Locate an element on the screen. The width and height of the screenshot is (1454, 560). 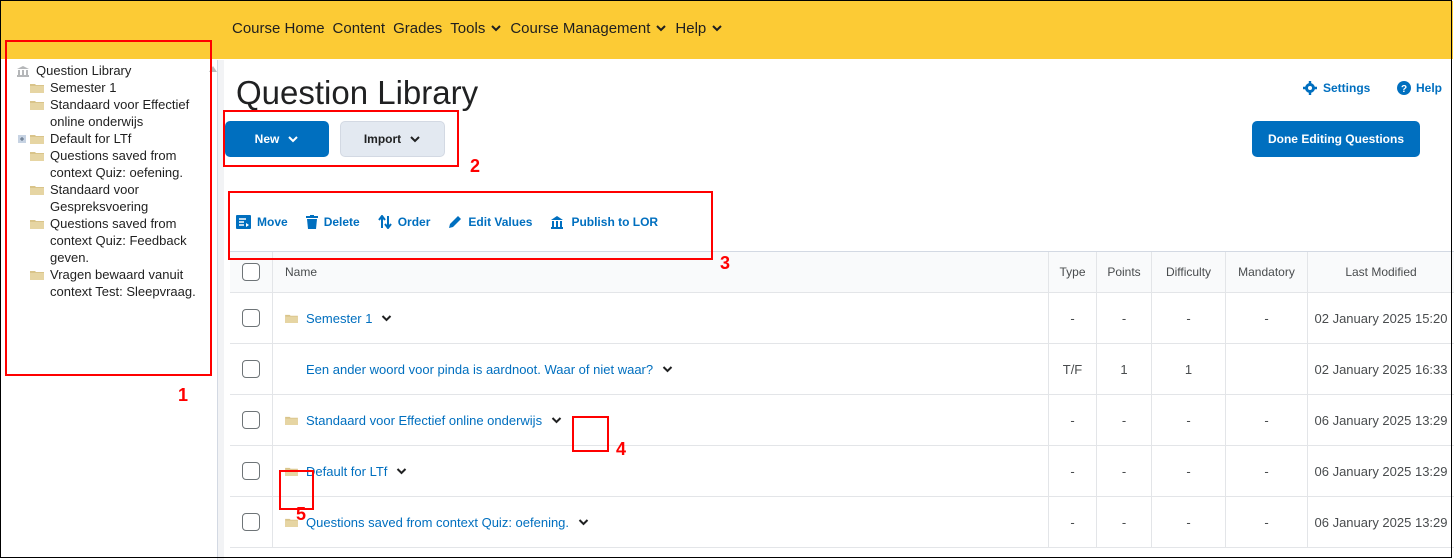
modified-cell: 02 January 2025 16:33 is located at coordinates (1380, 369).